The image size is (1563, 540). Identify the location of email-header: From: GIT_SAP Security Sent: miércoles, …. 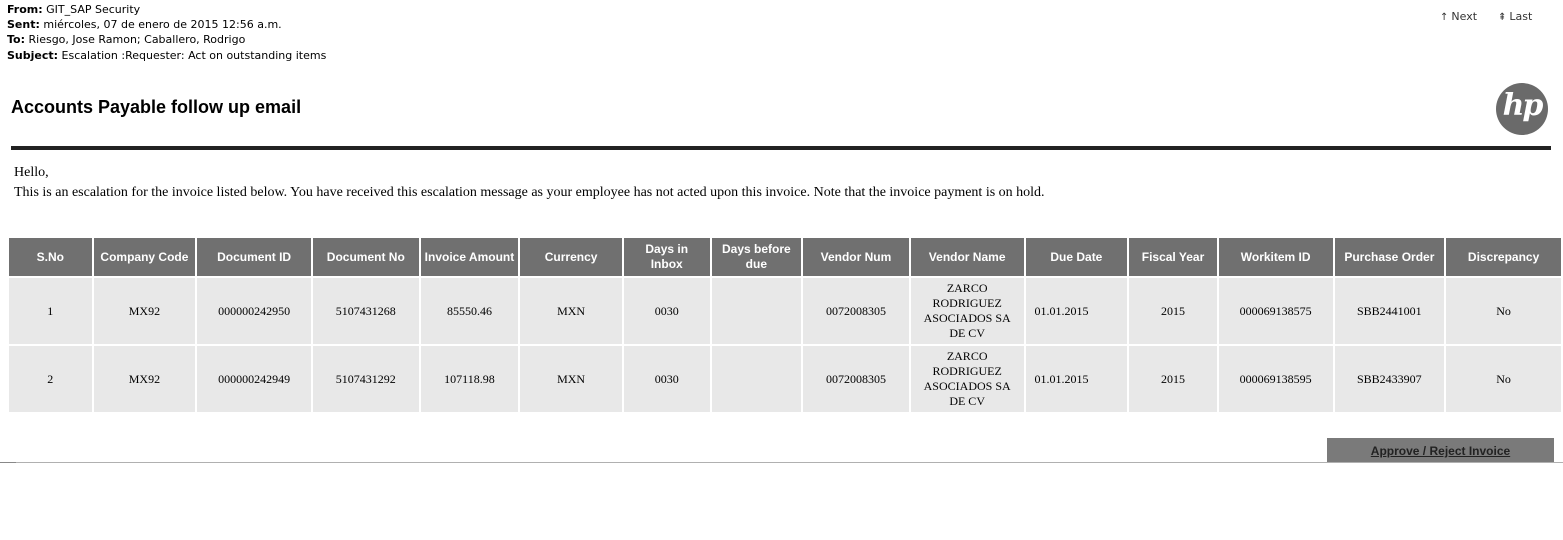
(166, 32).